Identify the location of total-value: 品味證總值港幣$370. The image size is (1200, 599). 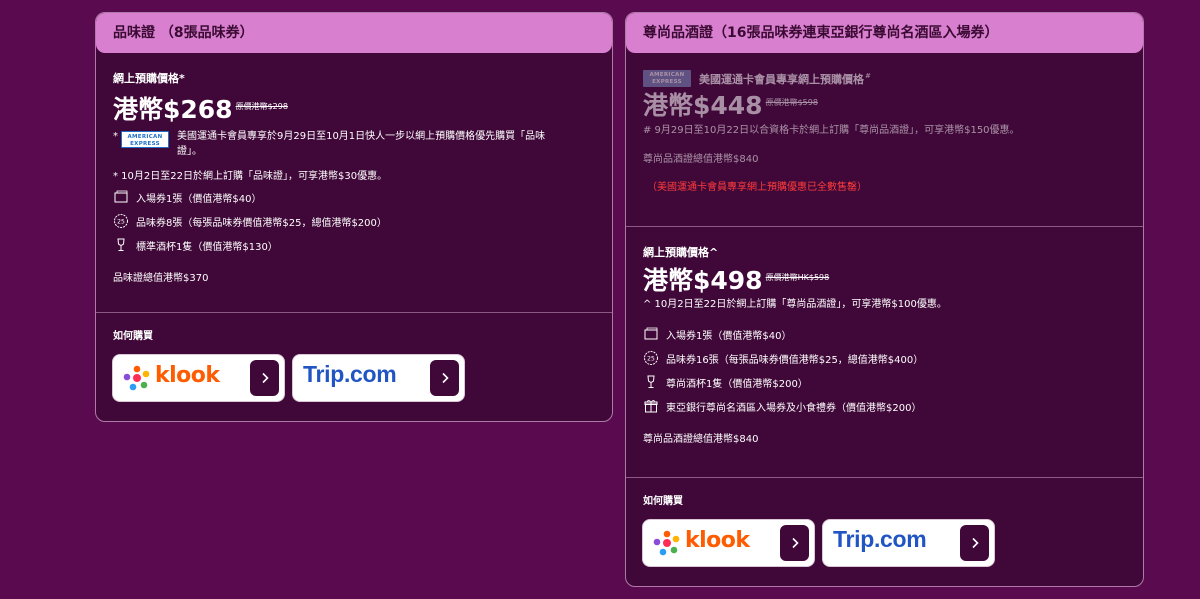
(161, 278).